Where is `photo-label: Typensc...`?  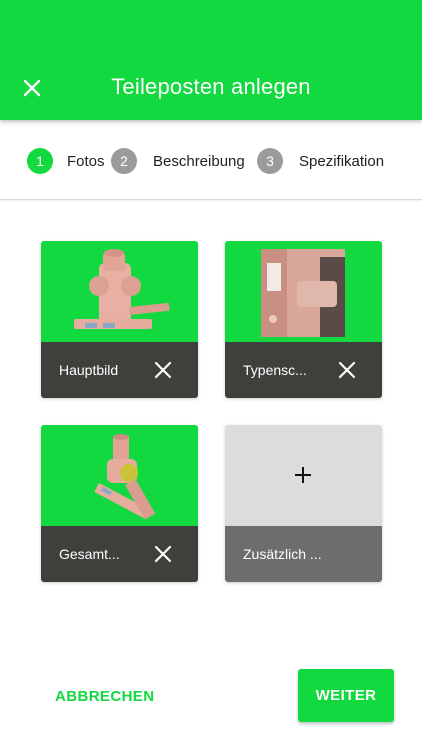 photo-label: Typensc... is located at coordinates (275, 370).